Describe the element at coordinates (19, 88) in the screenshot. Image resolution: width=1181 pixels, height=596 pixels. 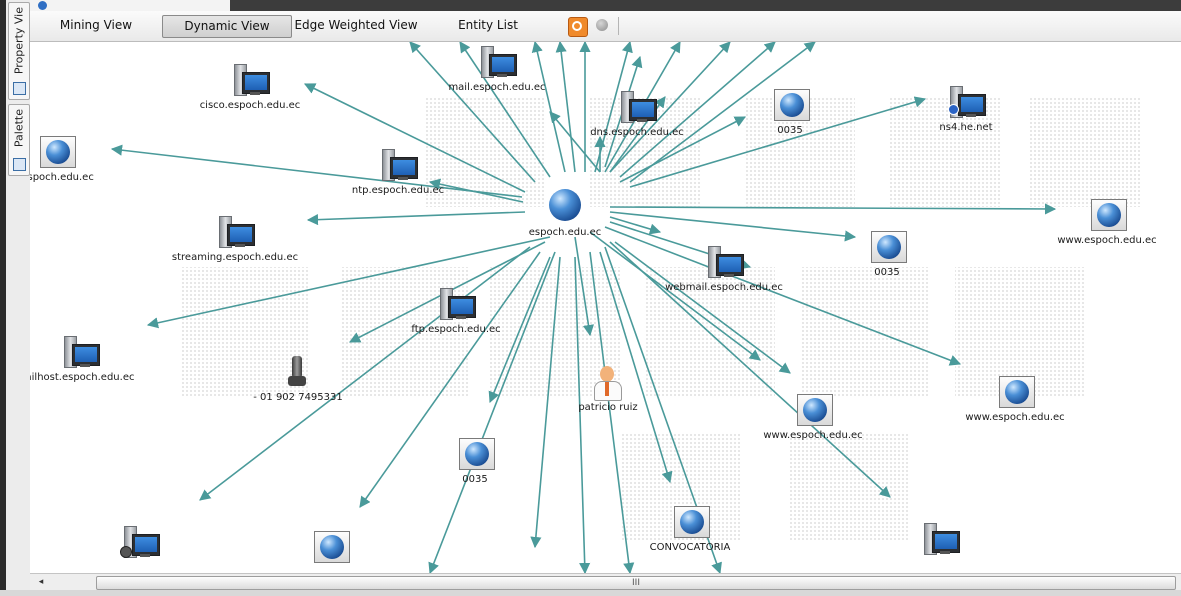
I see `property-view-icon` at that location.